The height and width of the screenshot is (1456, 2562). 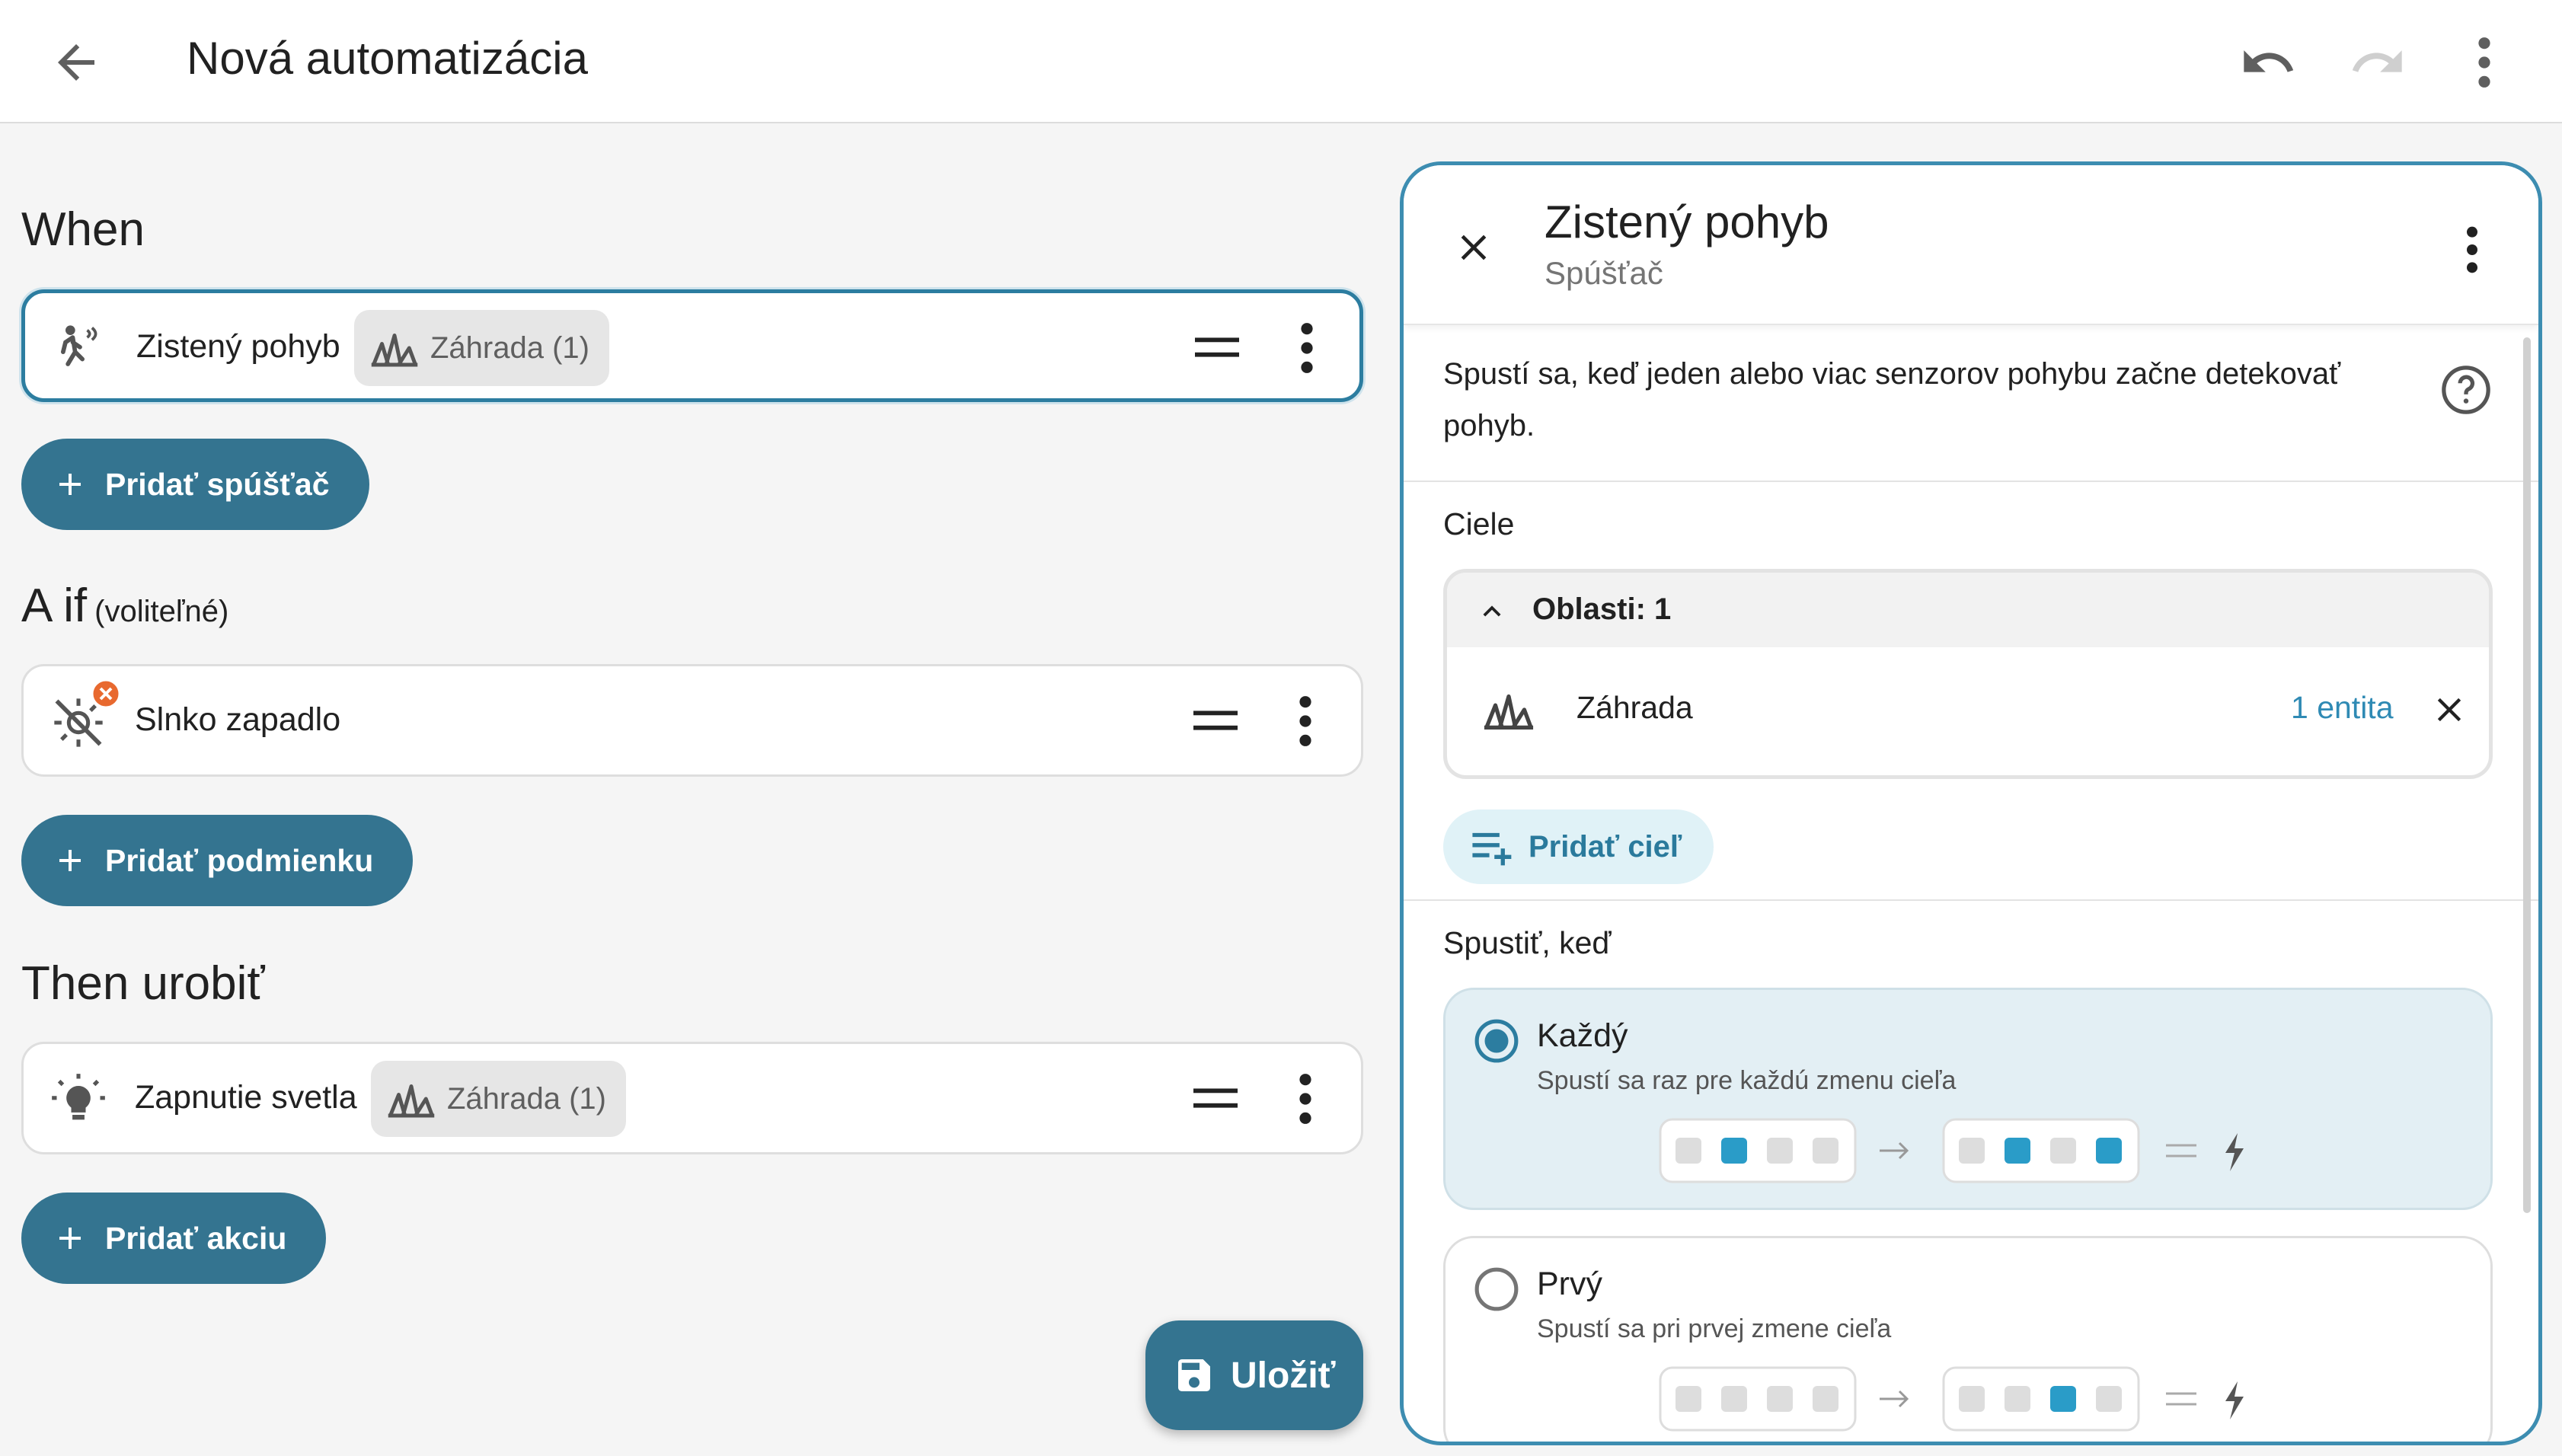 I want to click on targets-label: Ciele, so click(x=1479, y=523).